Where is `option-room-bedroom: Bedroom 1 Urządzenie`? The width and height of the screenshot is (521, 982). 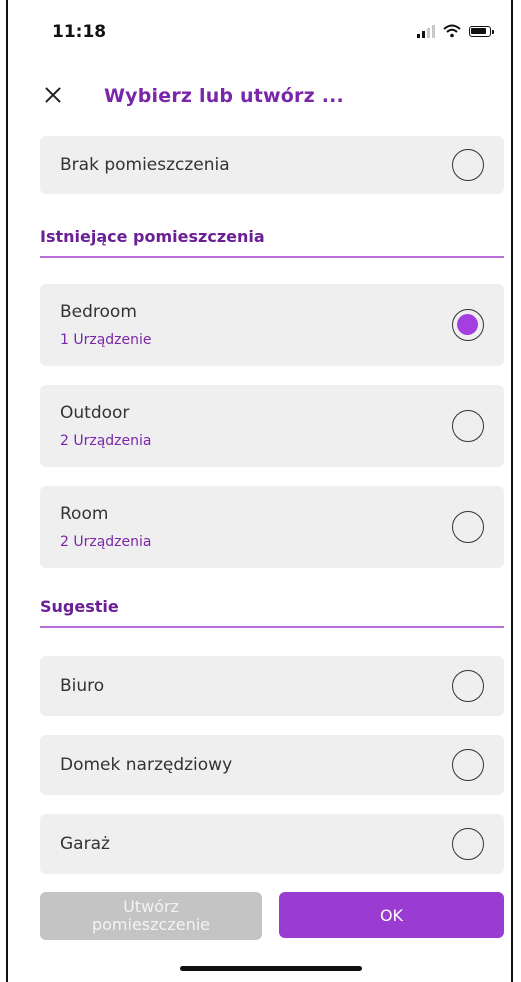
option-room-bedroom: Bedroom 1 Urządzenie is located at coordinates (272, 325).